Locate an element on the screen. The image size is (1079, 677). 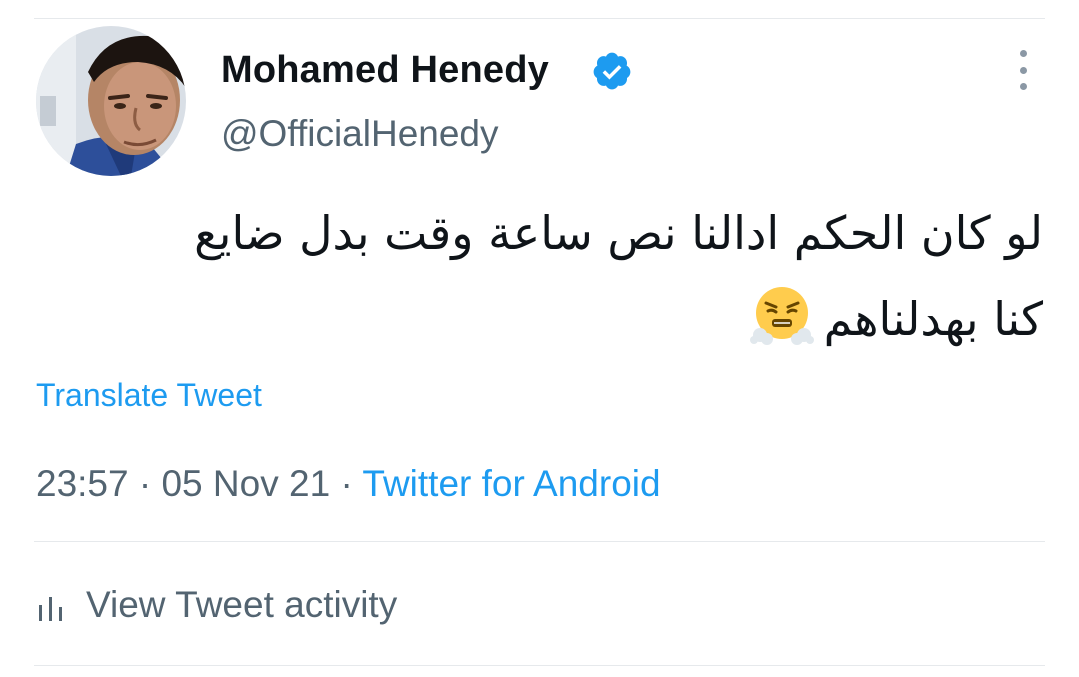
author-name: Mohamed Henedy is located at coordinates (385, 70).